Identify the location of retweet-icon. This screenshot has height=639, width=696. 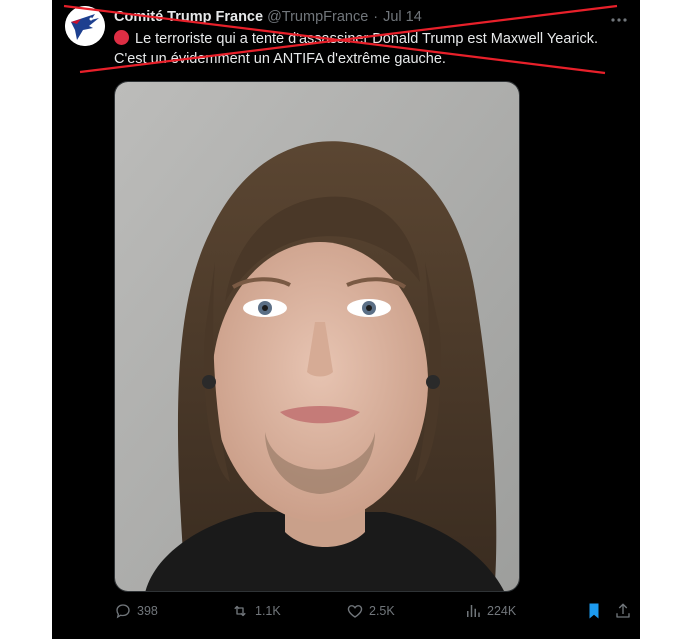
(240, 611).